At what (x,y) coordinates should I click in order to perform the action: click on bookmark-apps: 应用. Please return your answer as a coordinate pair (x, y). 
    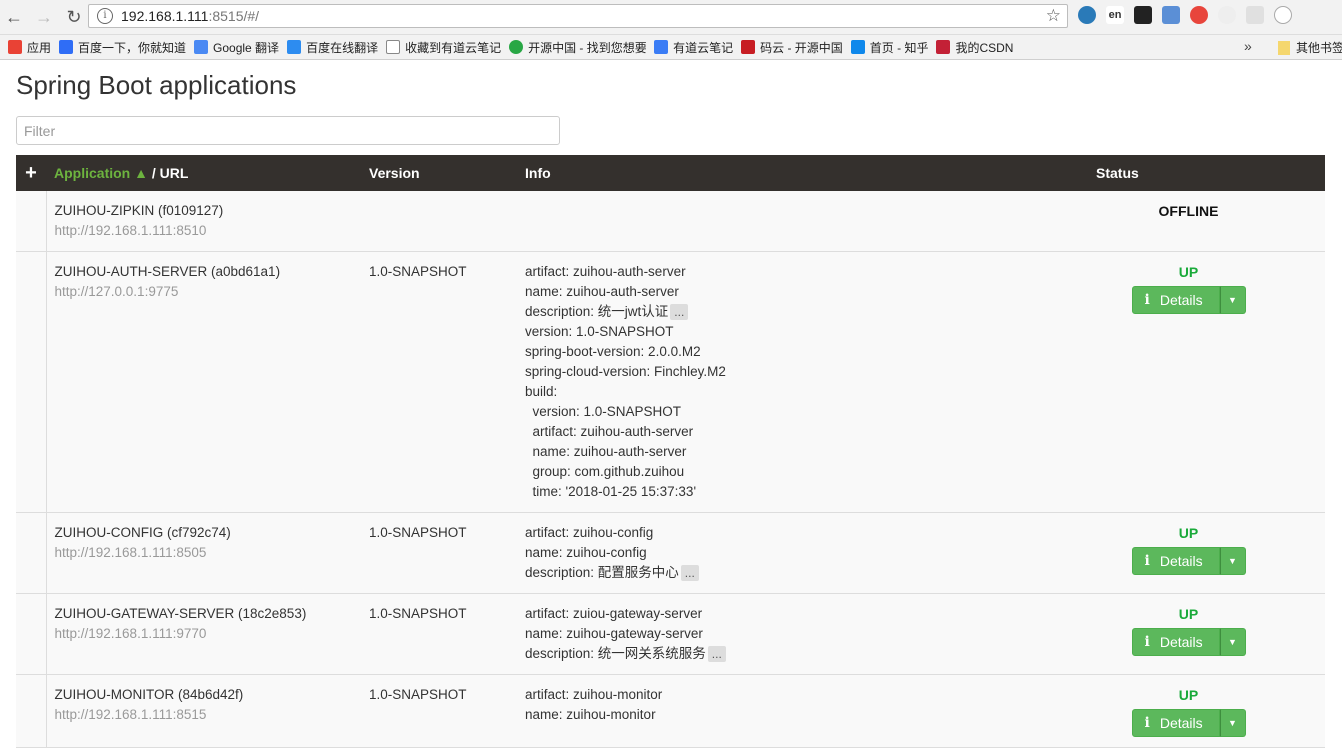
    Looking at the image, I should click on (29, 47).